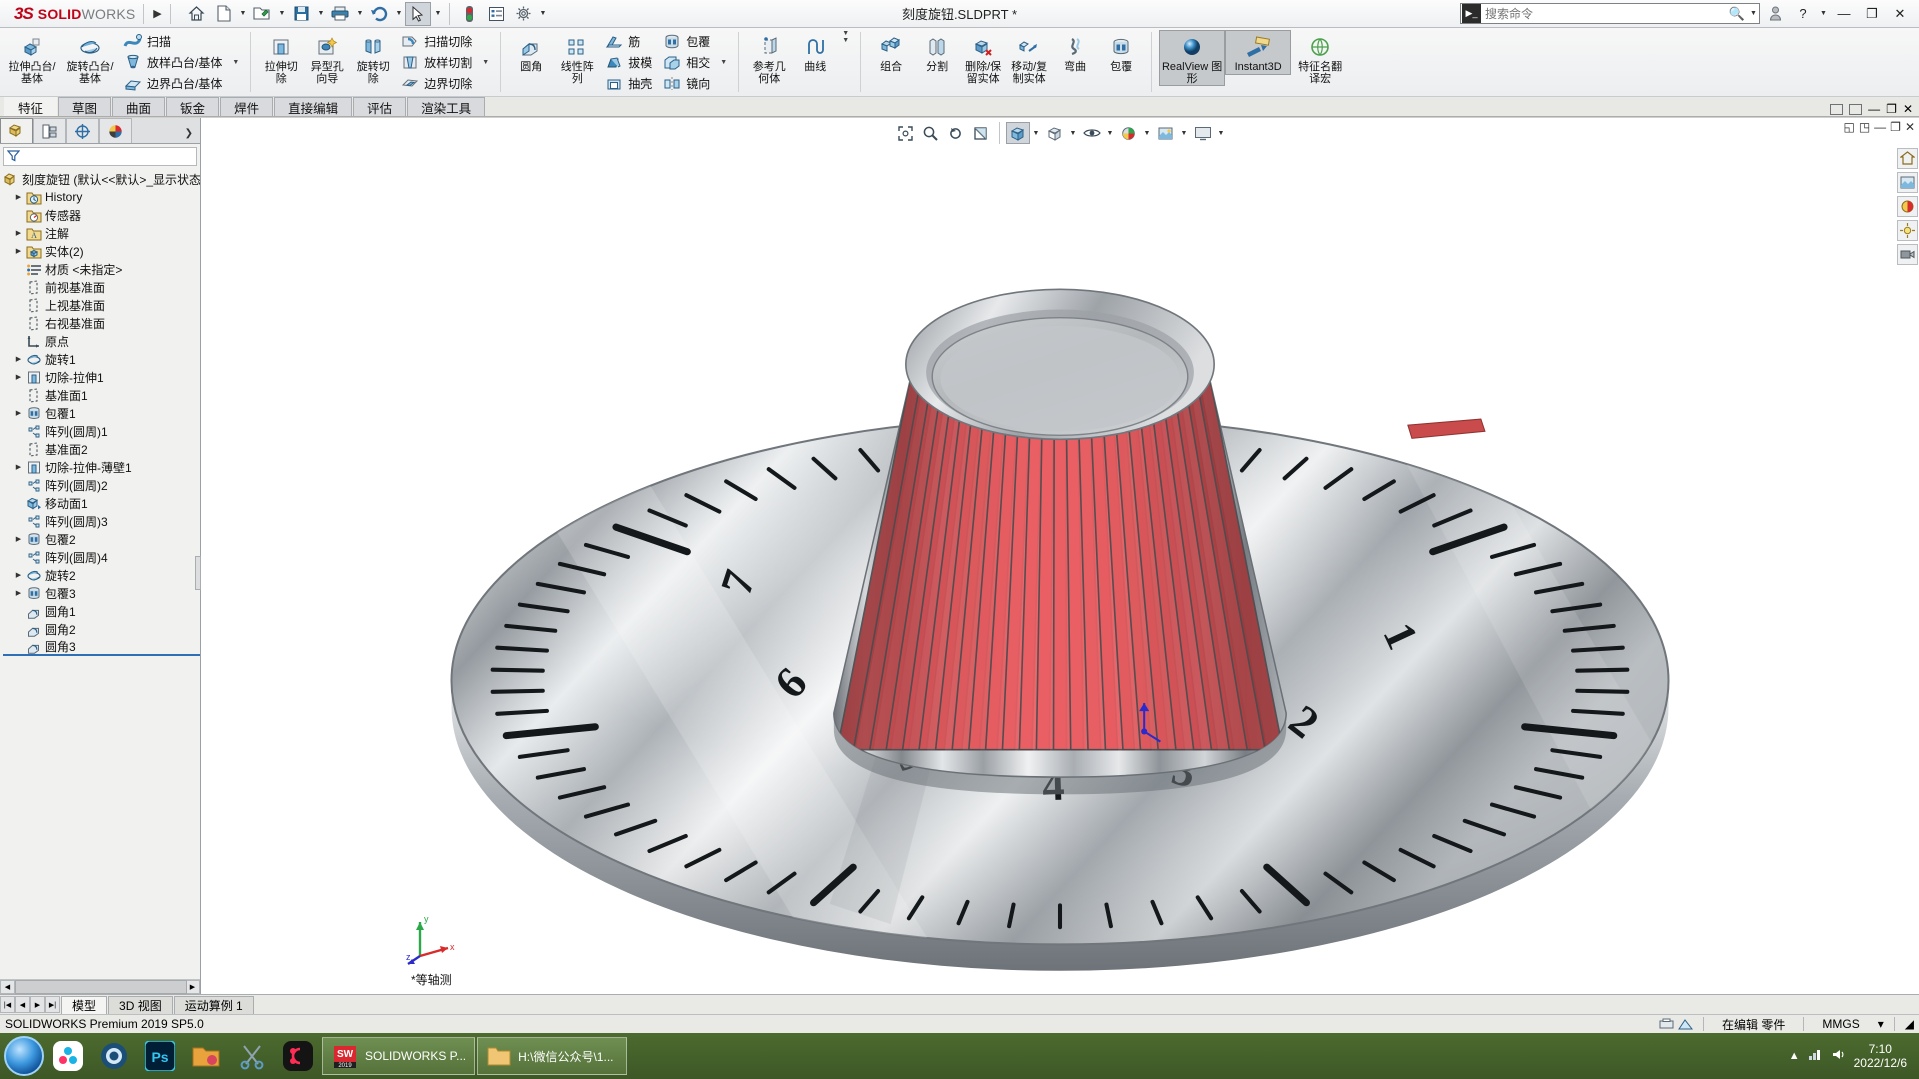 This screenshot has height=1079, width=1919. Describe the element at coordinates (101, 575) in the screenshot. I see `tree-item: ▶ 旋转2` at that location.